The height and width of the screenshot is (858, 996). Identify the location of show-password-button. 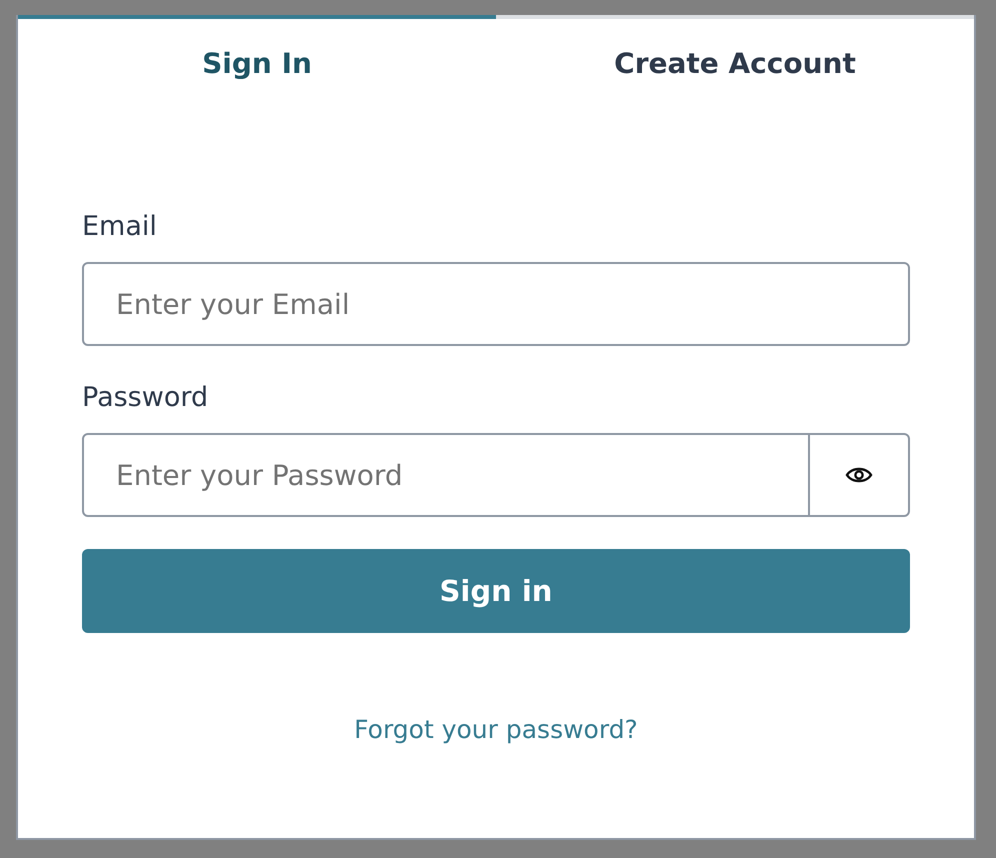
(860, 475).